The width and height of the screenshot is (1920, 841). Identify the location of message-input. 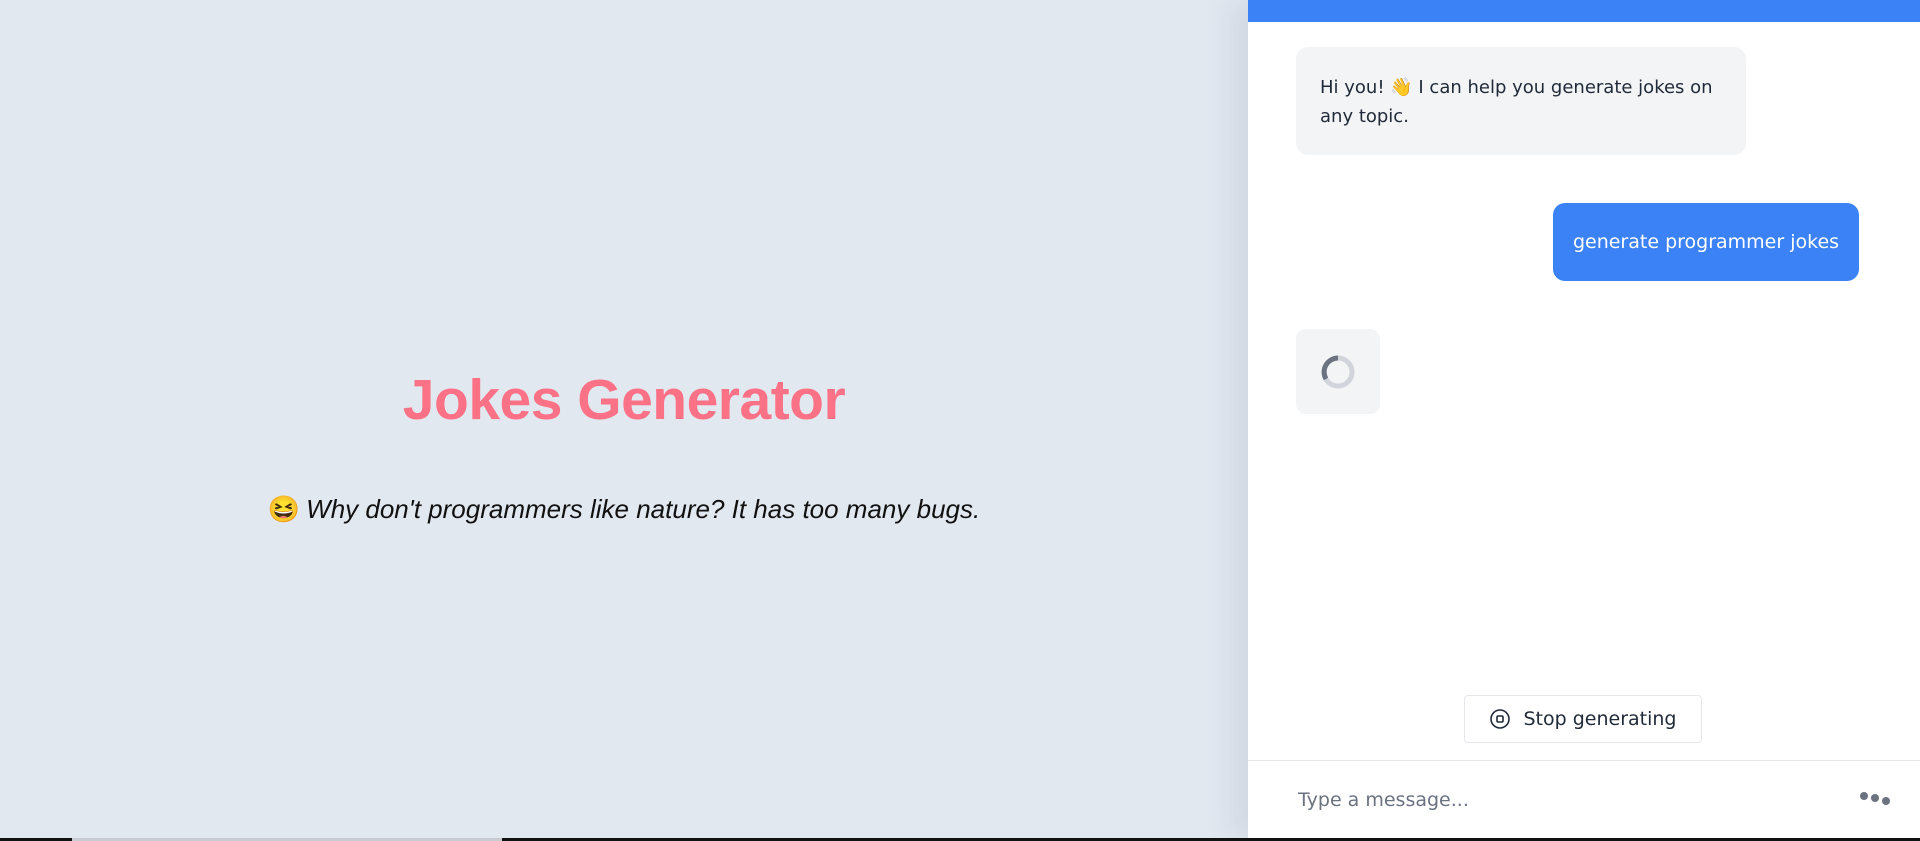
(1558, 800).